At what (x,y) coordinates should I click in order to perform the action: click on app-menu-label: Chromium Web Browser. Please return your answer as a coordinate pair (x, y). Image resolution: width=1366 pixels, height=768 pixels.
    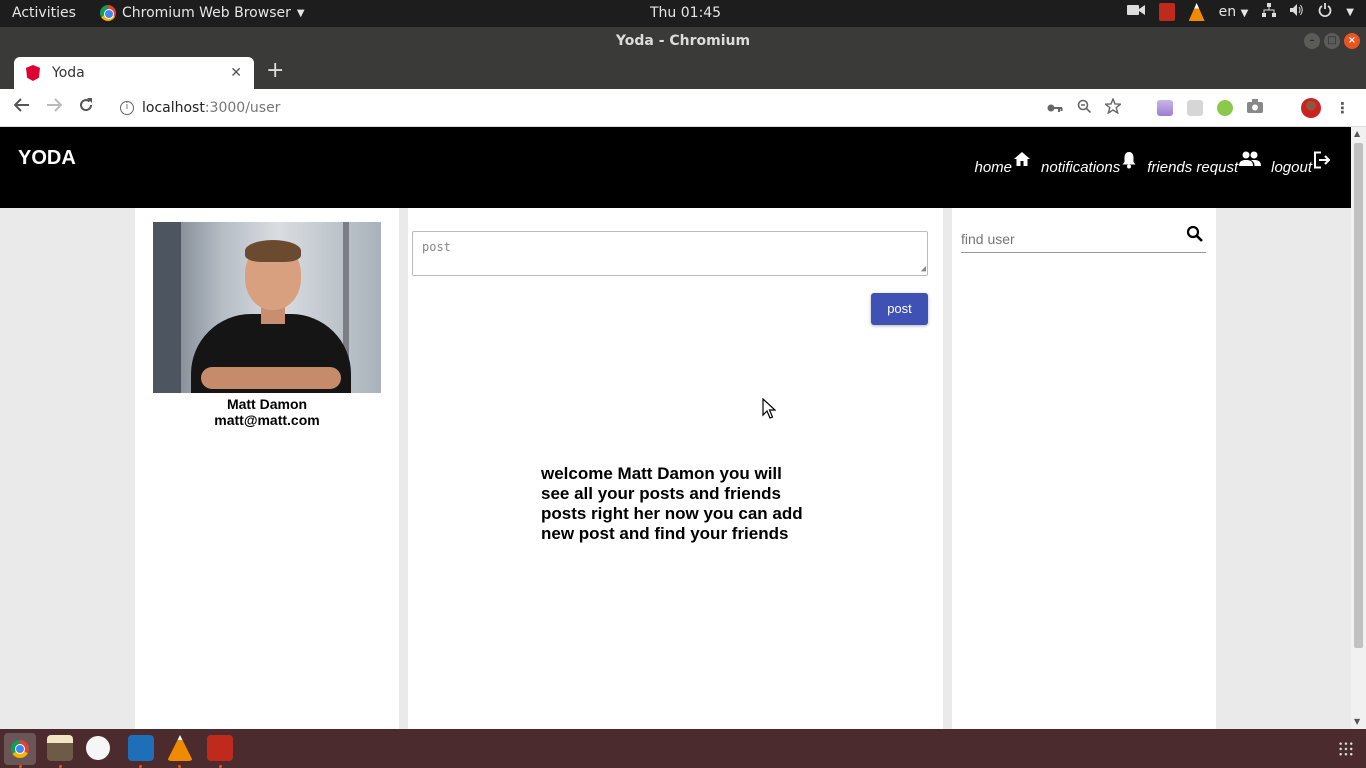
    Looking at the image, I should click on (206, 13).